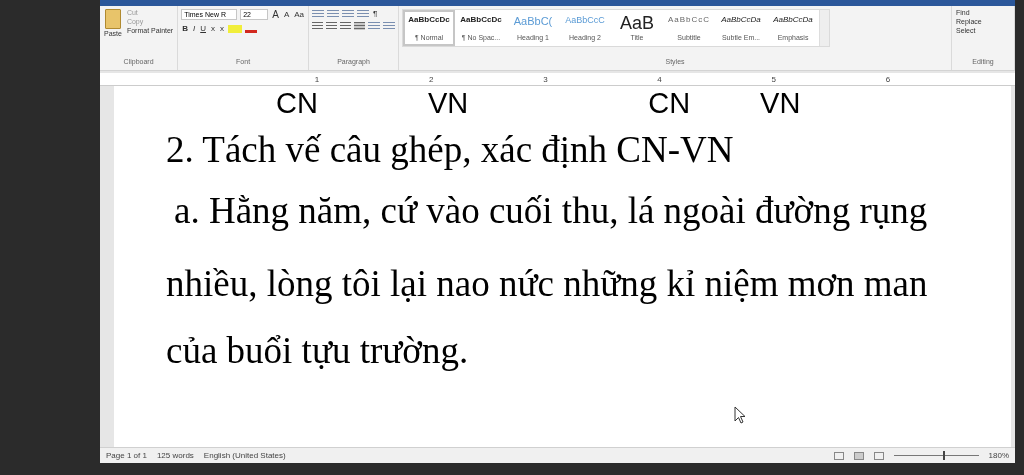 The width and height of the screenshot is (1024, 475). What do you see at coordinates (773, 79) in the screenshot?
I see `ruler-number: 5` at bounding box center [773, 79].